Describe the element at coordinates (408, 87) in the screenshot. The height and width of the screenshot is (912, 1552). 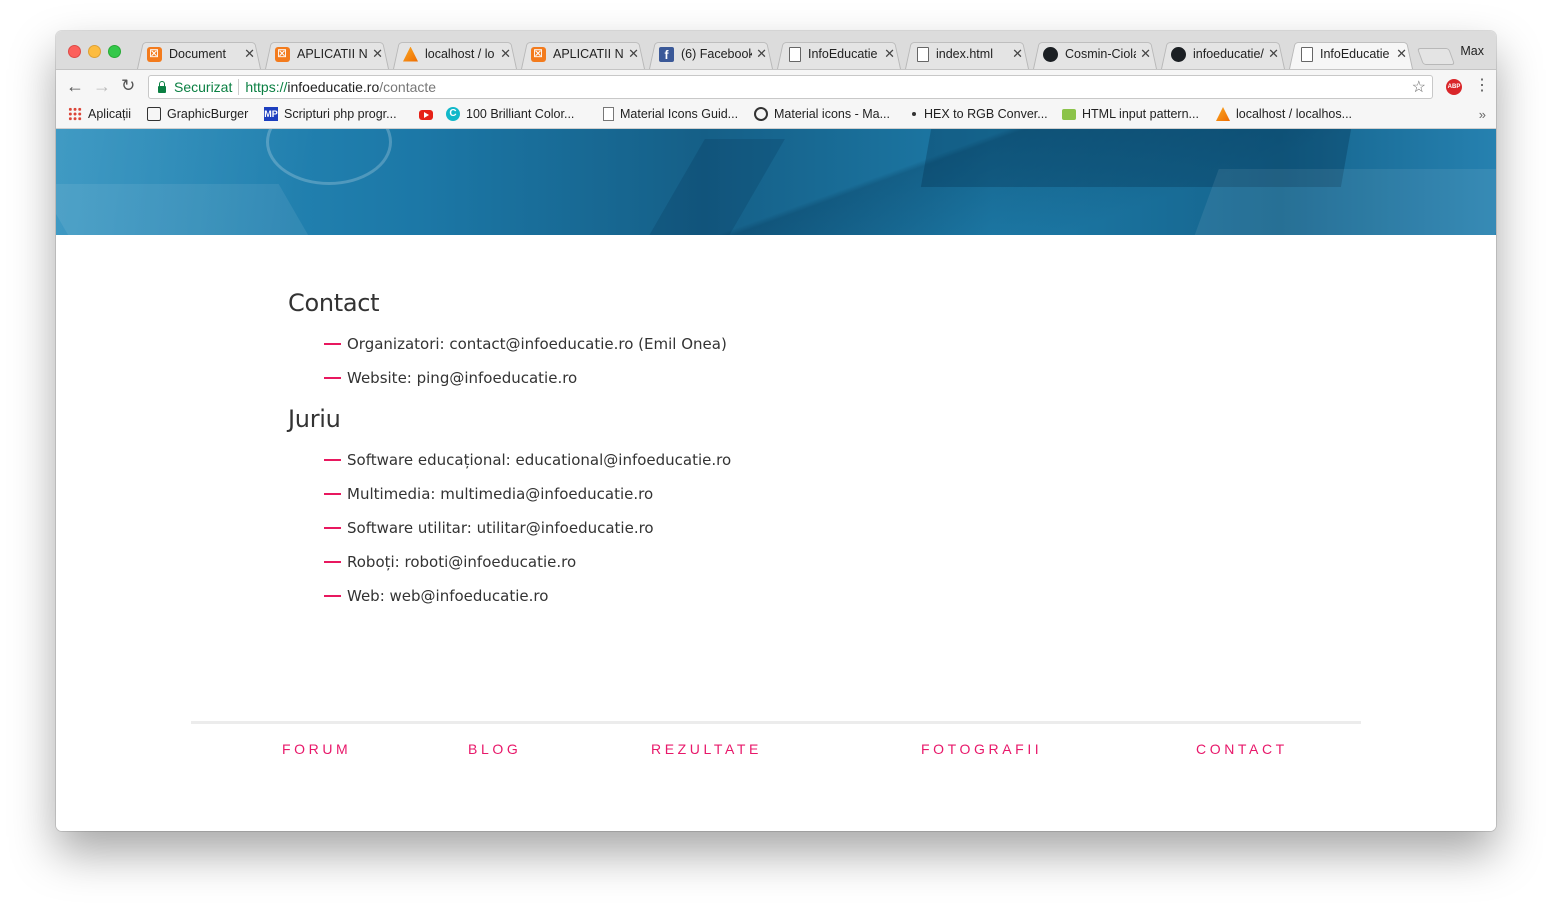
I see `url-path: /contacte` at that location.